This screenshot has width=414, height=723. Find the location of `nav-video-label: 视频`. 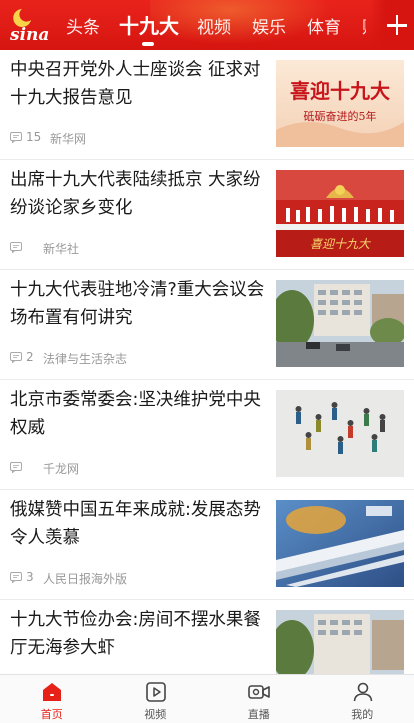

nav-video-label: 视频 is located at coordinates (155, 714).